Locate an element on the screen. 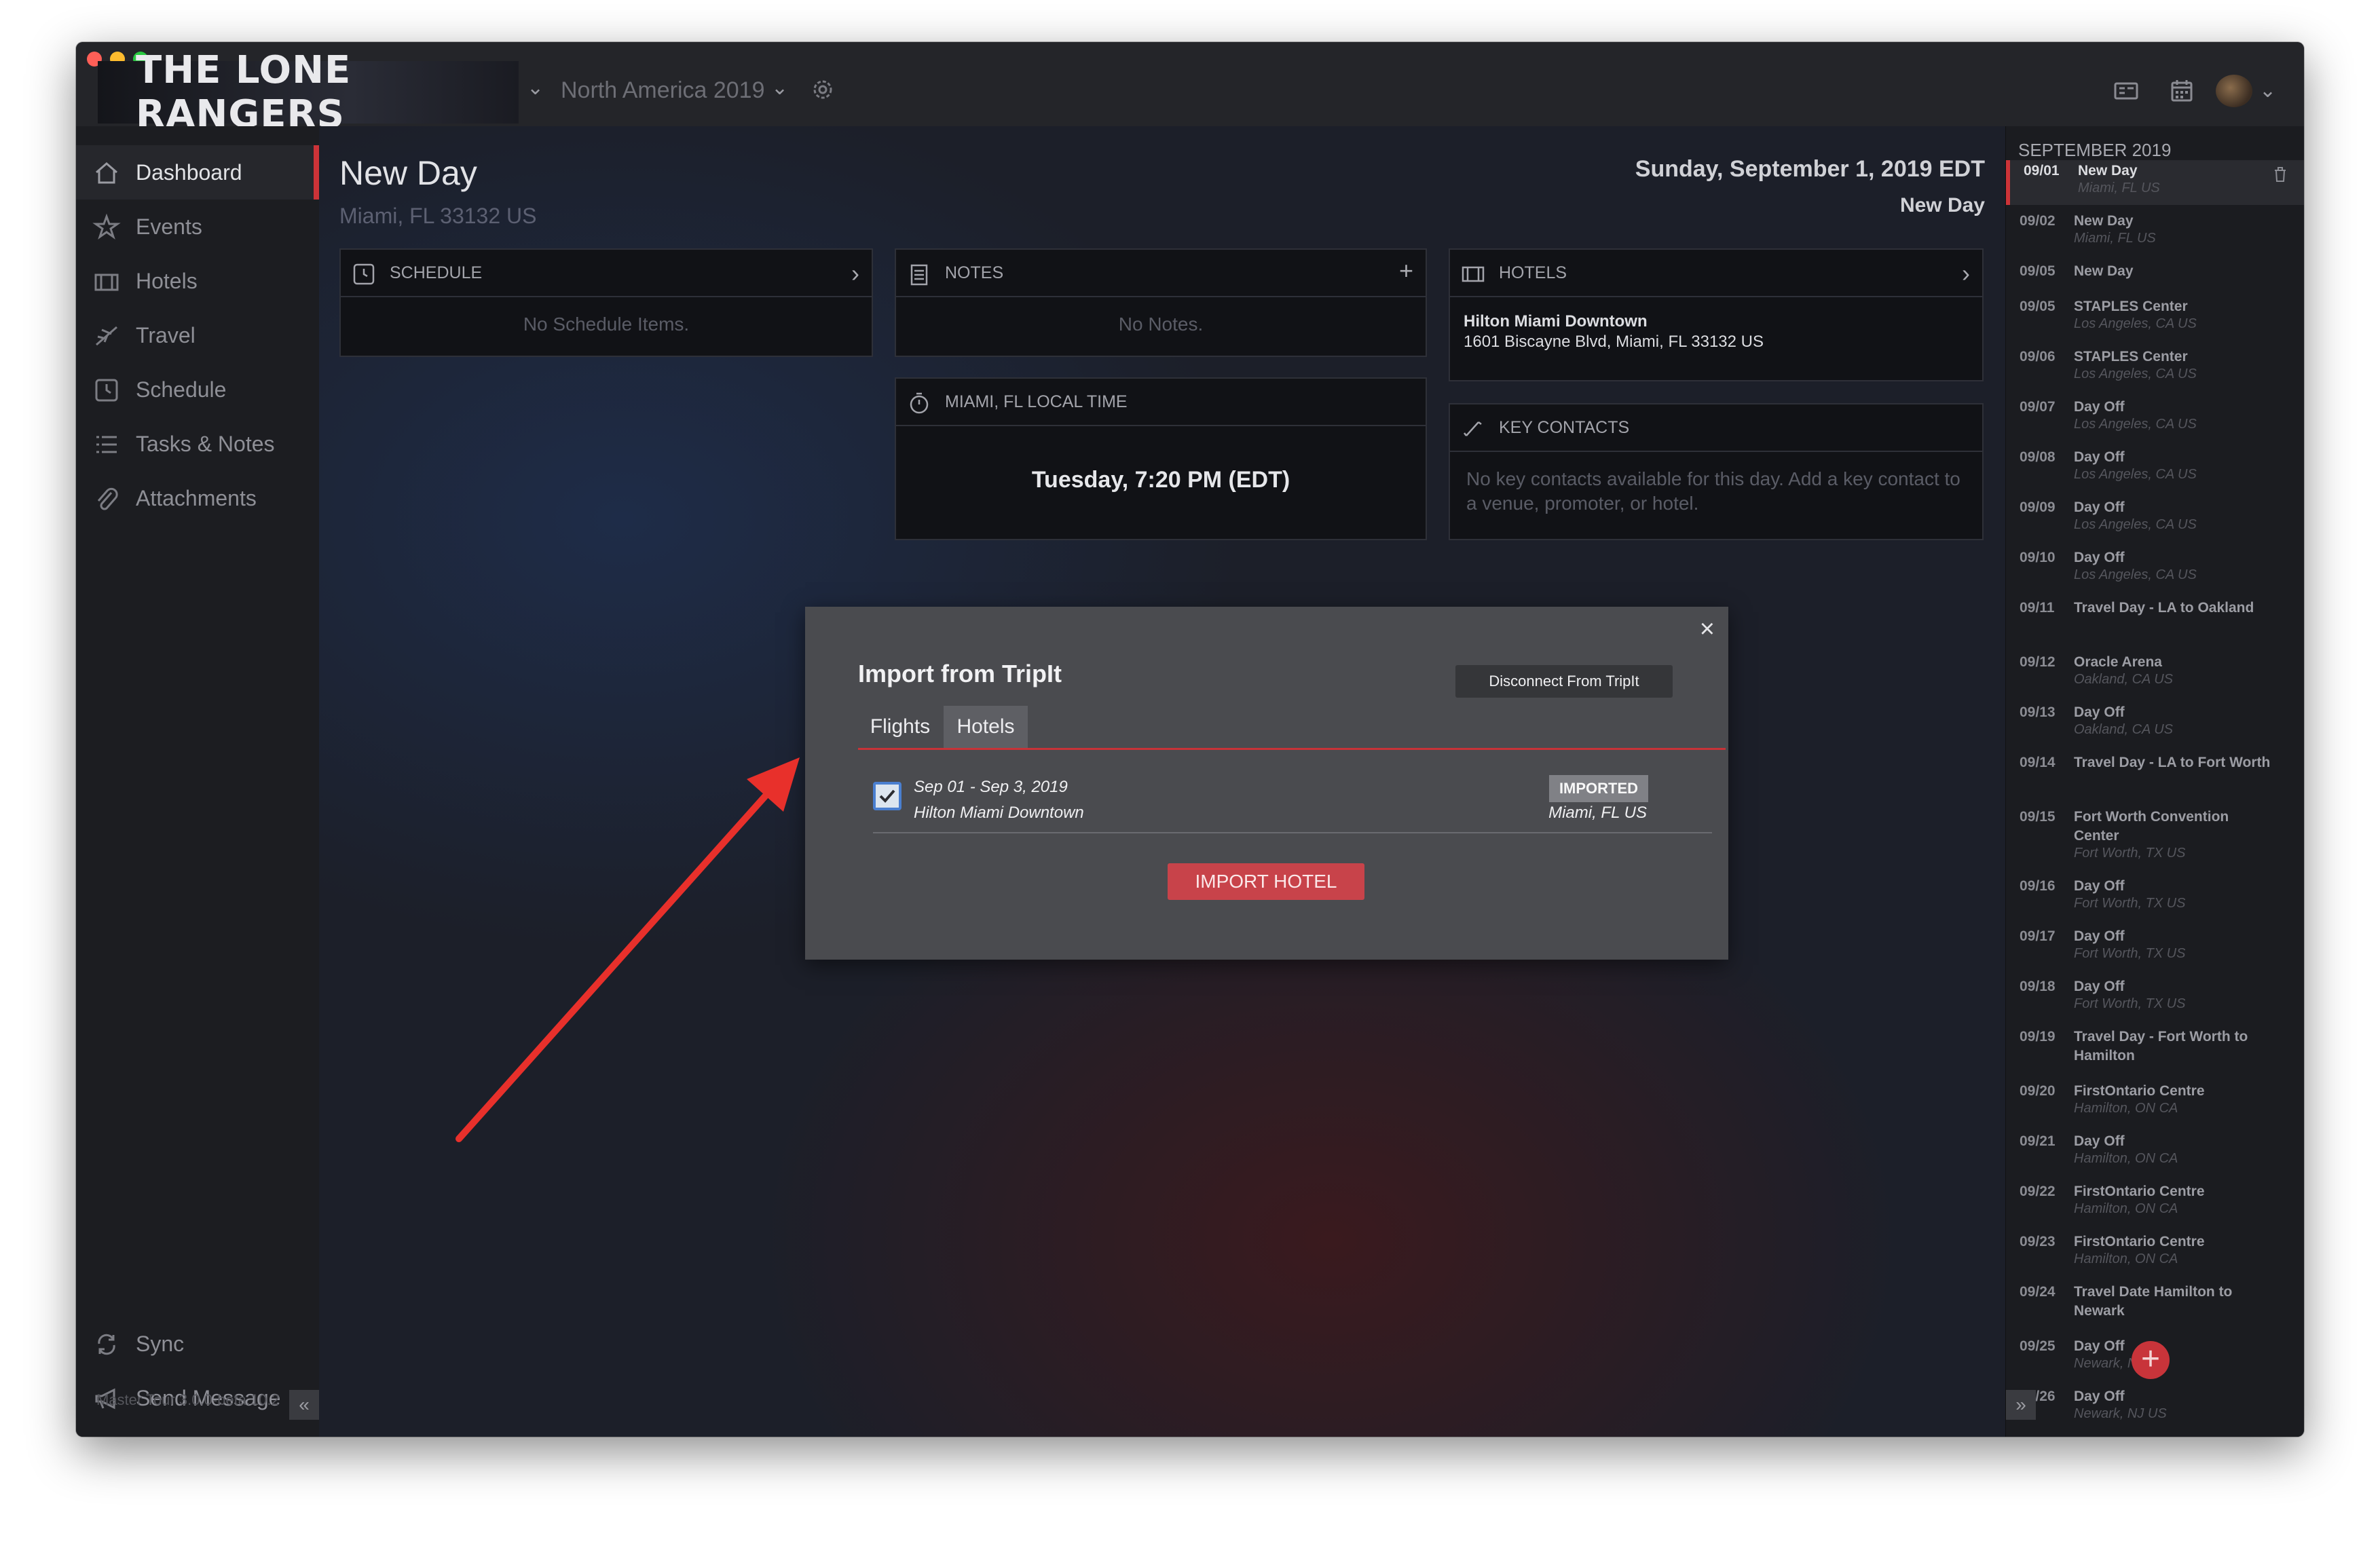  annotation-arrow is located at coordinates (627, 950).